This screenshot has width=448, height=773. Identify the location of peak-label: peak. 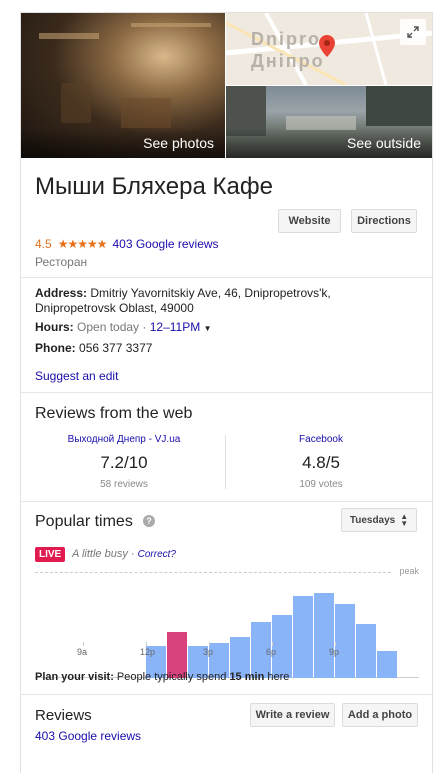
(409, 571).